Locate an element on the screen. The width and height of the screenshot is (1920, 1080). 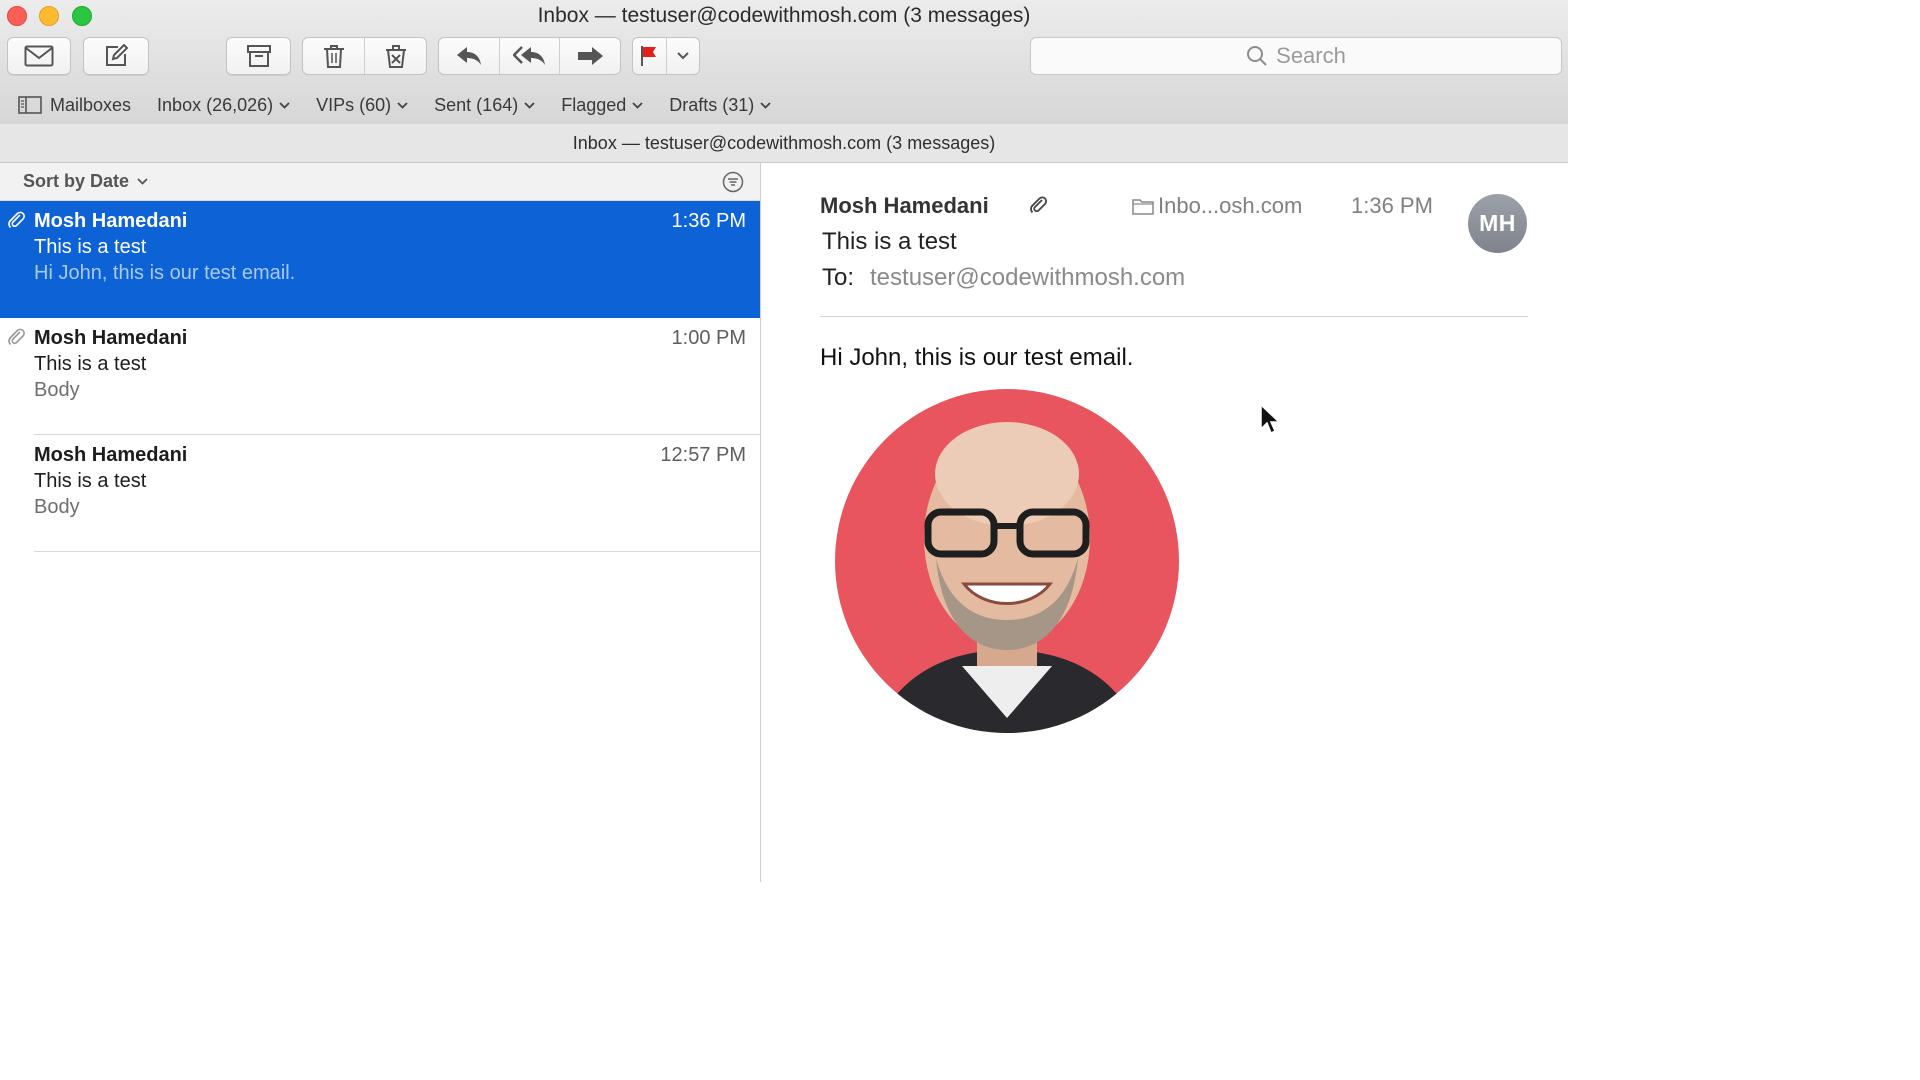
compose-button is located at coordinates (116, 56).